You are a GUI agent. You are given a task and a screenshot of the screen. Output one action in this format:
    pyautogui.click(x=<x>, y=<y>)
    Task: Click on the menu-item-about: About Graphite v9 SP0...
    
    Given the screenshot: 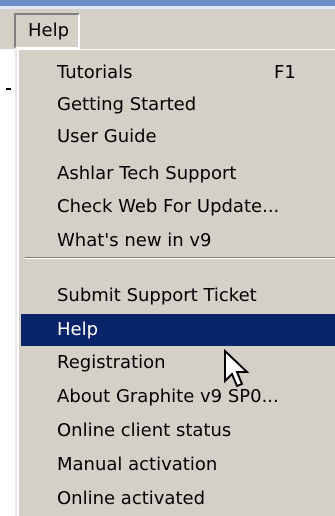 What is the action you would take?
    pyautogui.click(x=178, y=397)
    